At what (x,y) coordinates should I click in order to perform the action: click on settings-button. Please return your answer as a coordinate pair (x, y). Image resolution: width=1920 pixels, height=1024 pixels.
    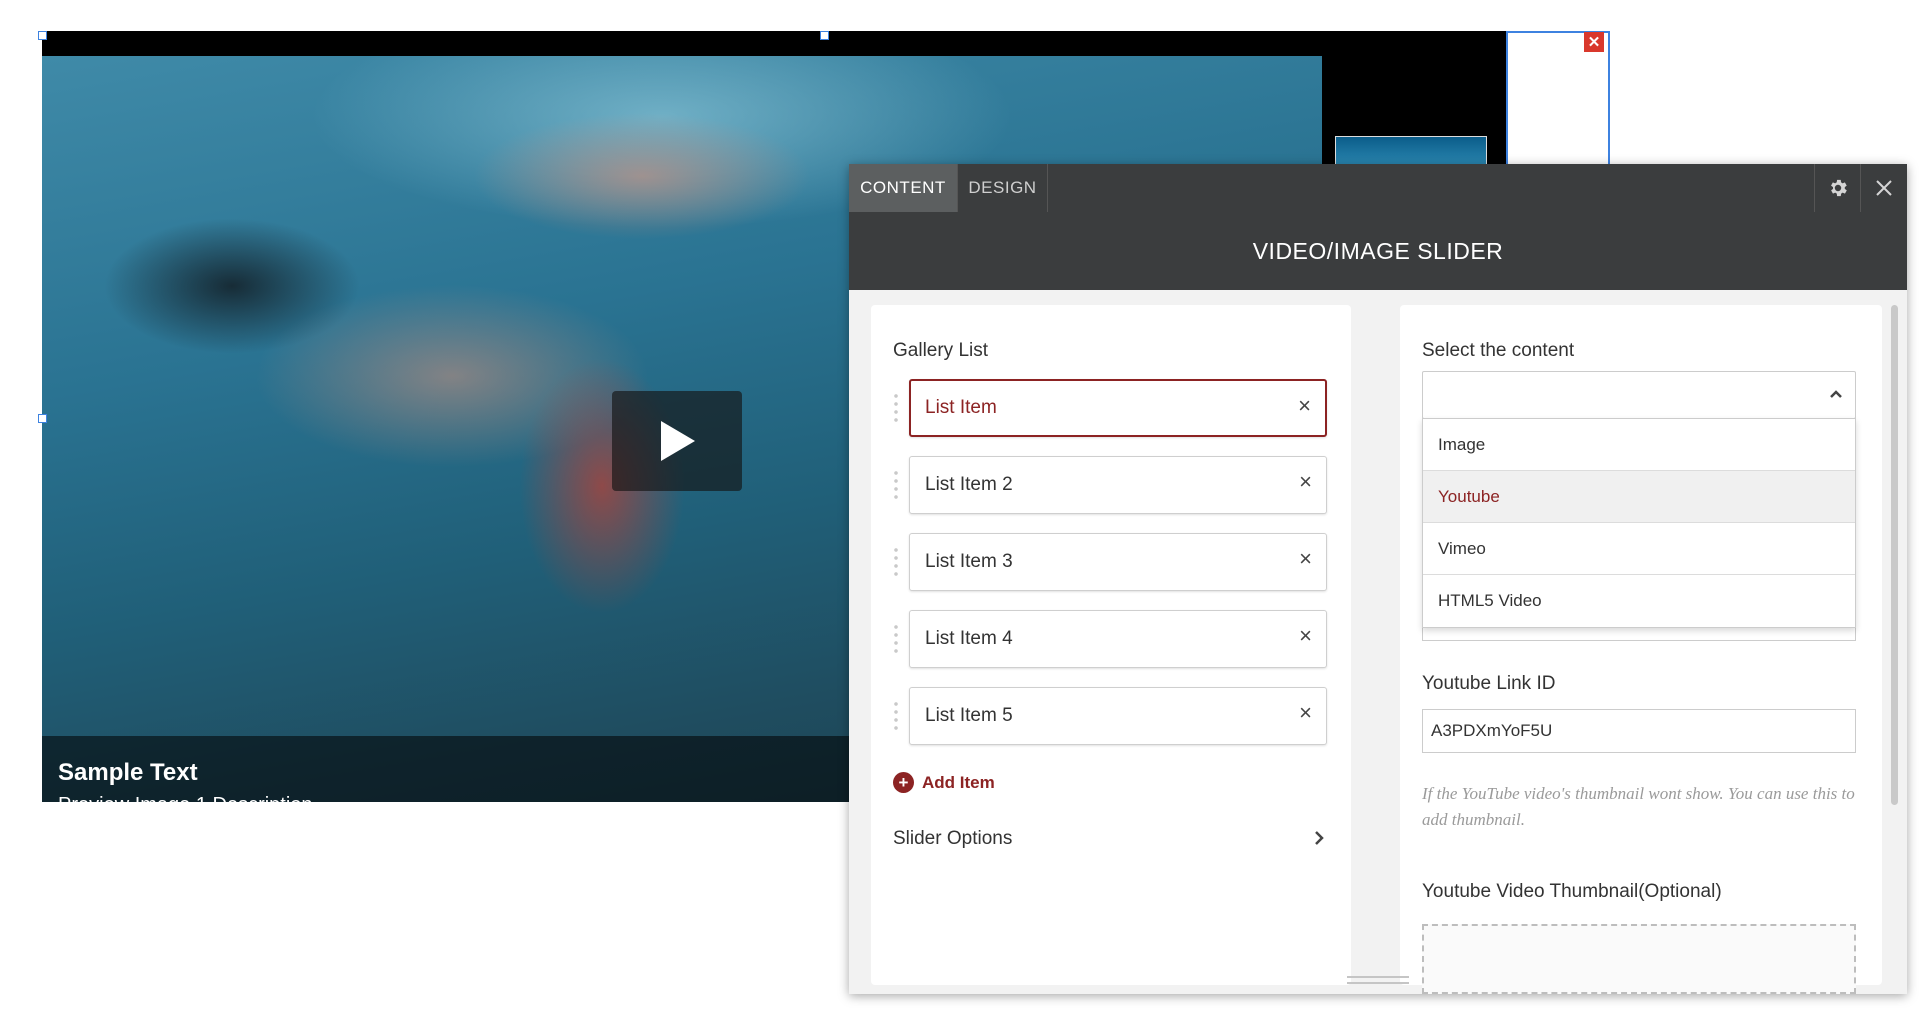
    Looking at the image, I should click on (1837, 188).